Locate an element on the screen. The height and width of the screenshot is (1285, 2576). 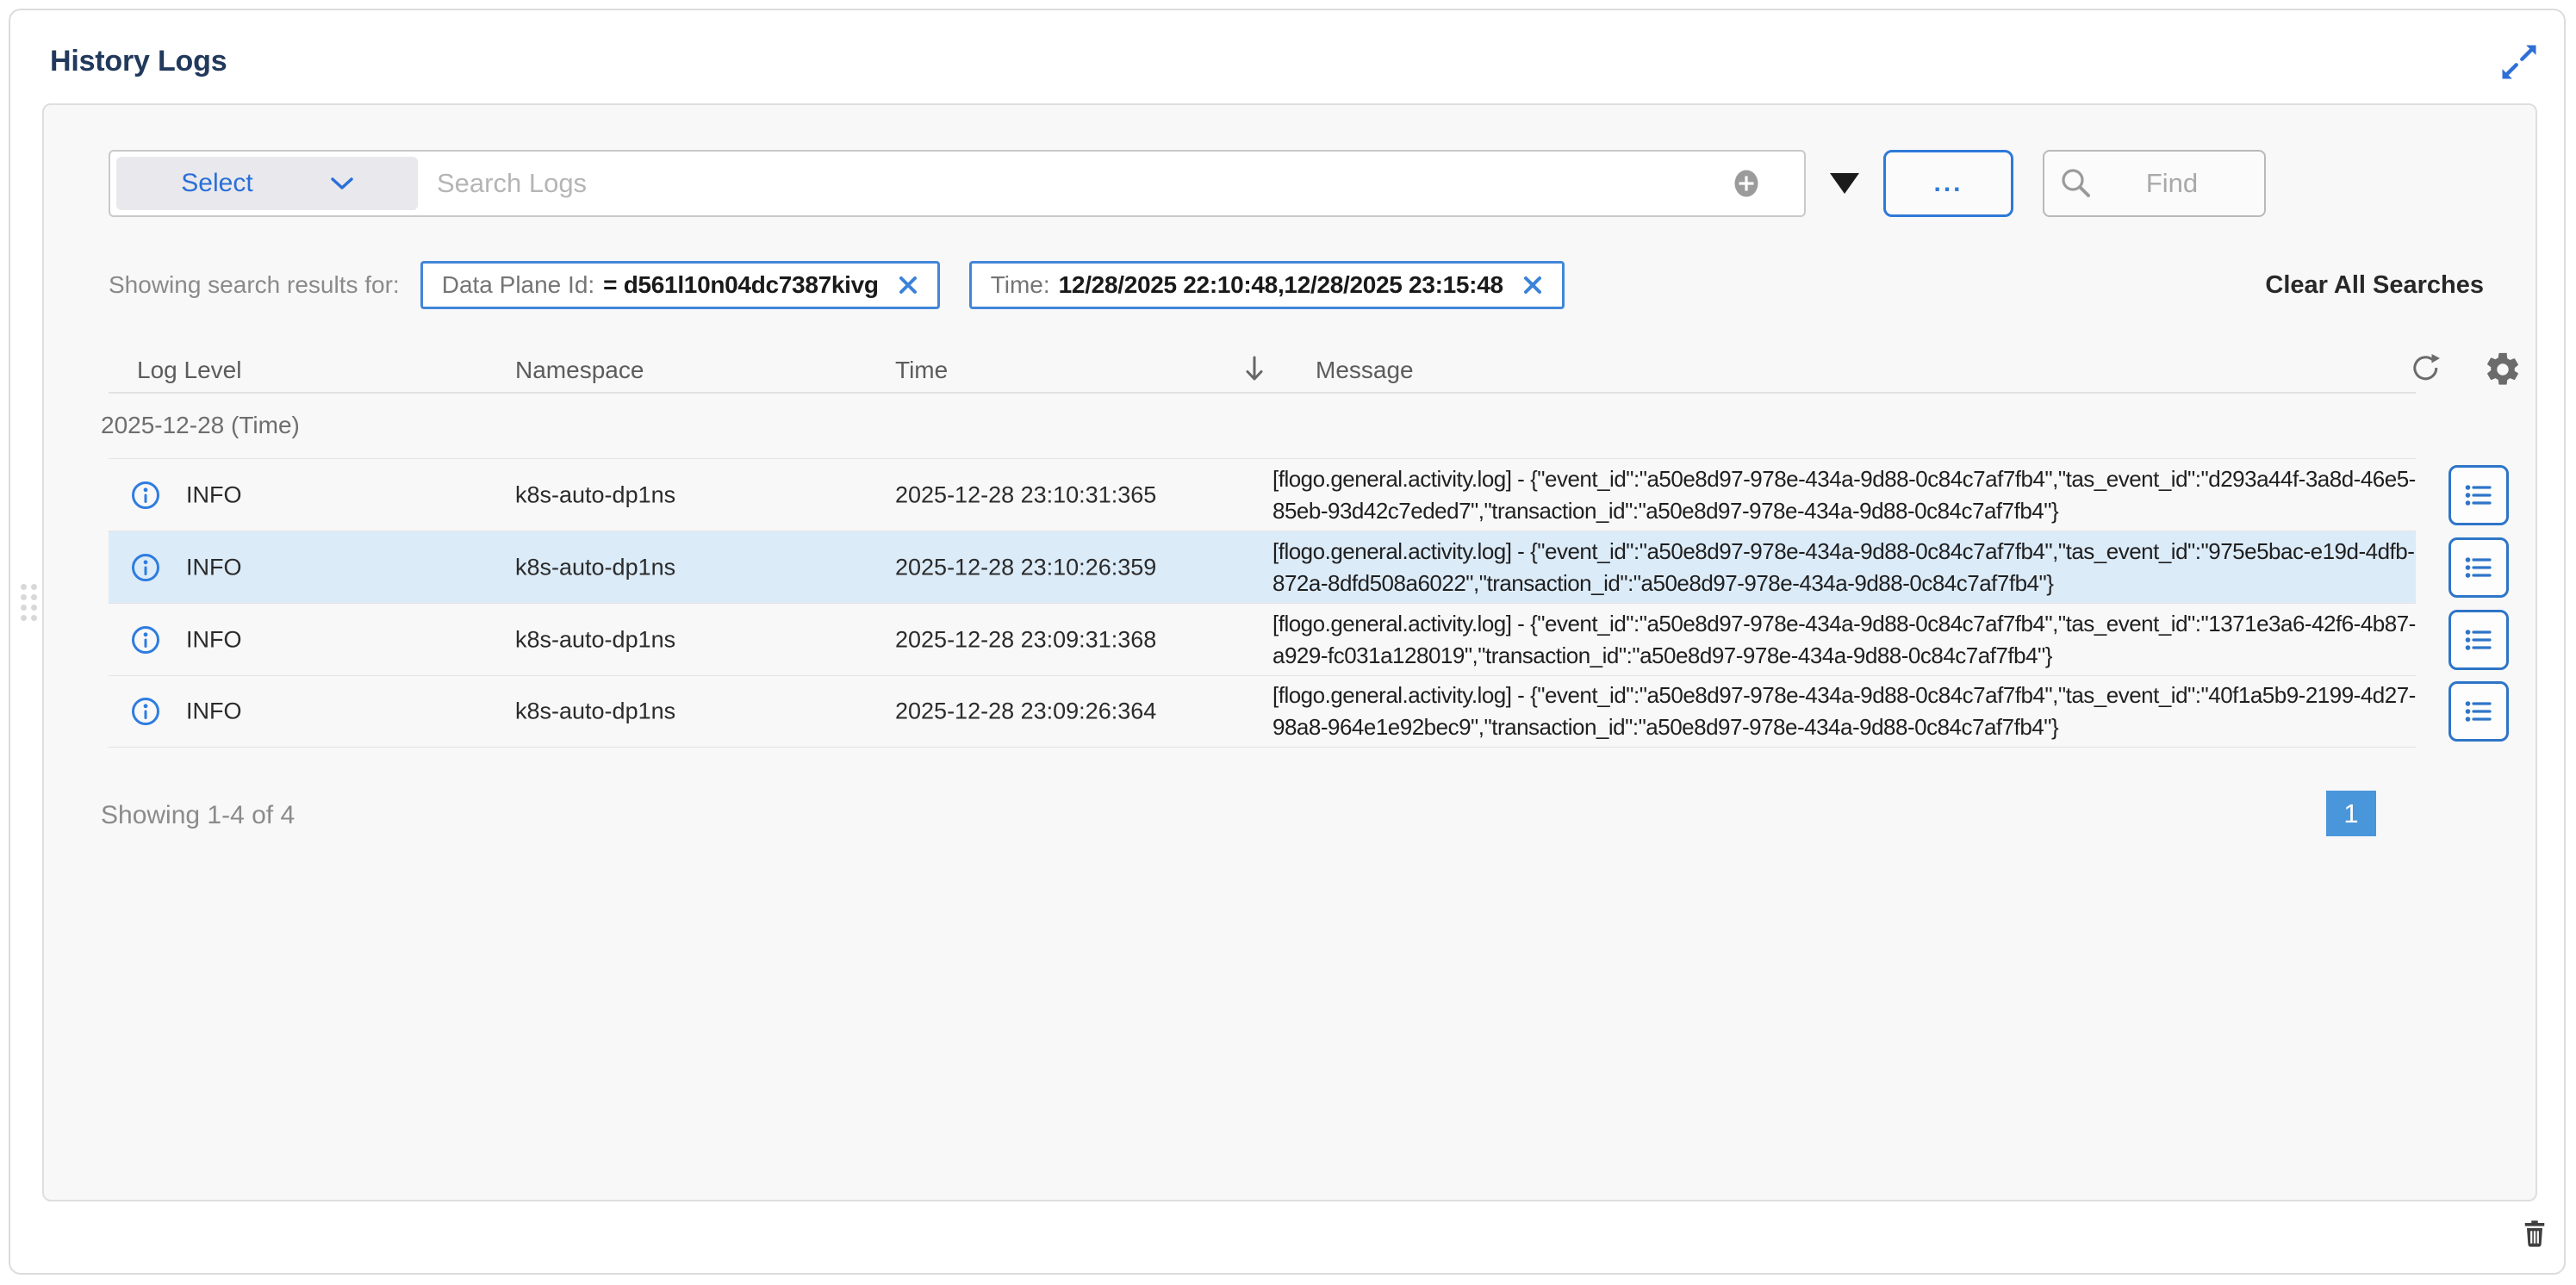
filter-chip-value: = d561l10n04dc7387kivg is located at coordinates (741, 284).